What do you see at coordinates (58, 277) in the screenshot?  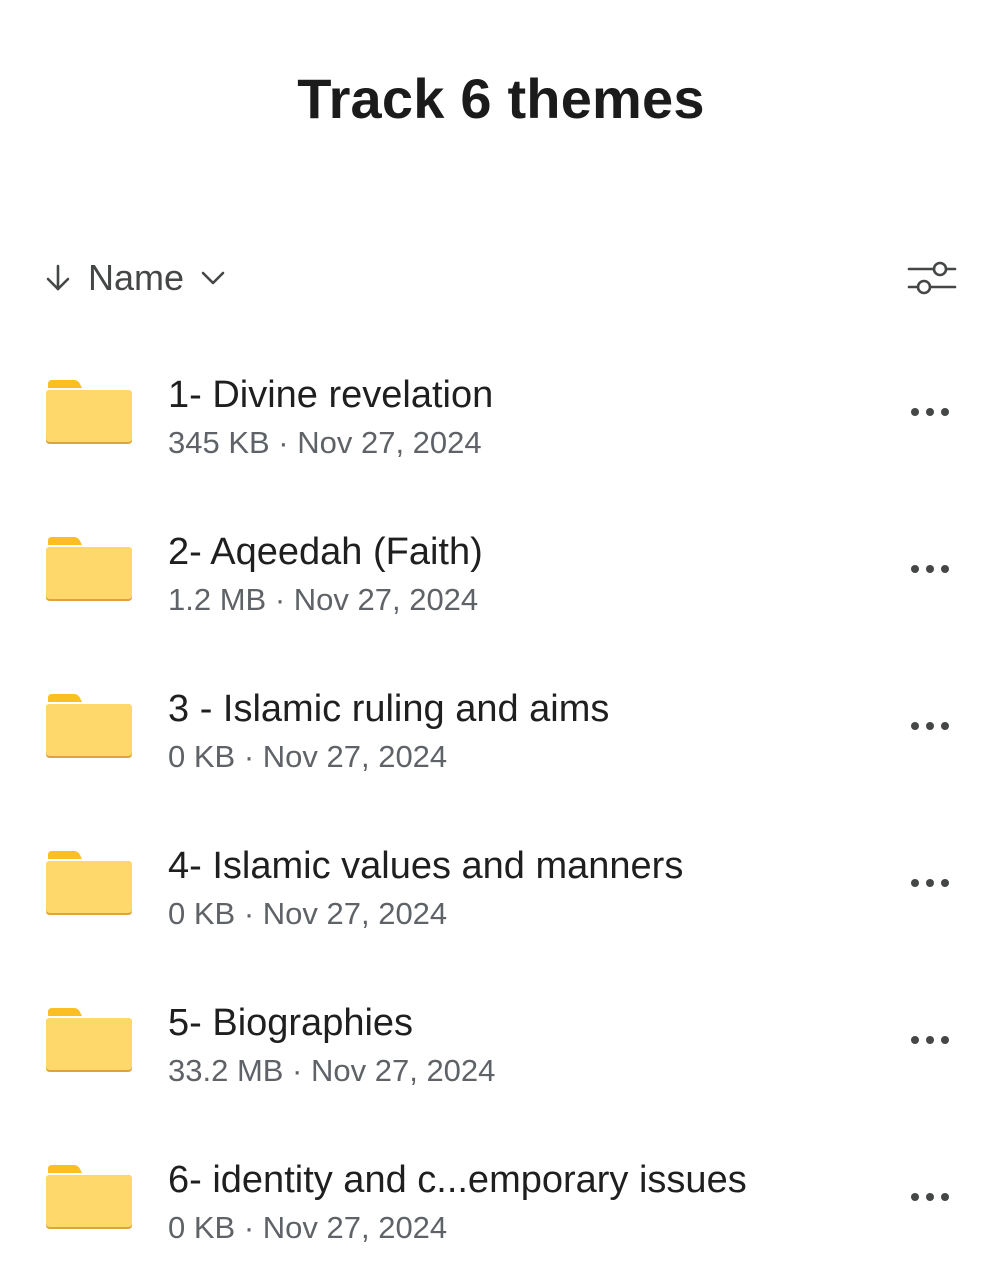 I see `arrow-down-icon` at bounding box center [58, 277].